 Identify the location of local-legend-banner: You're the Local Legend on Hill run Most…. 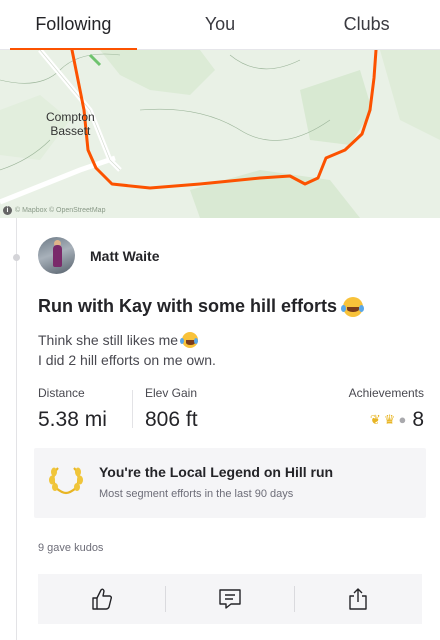
(230, 483).